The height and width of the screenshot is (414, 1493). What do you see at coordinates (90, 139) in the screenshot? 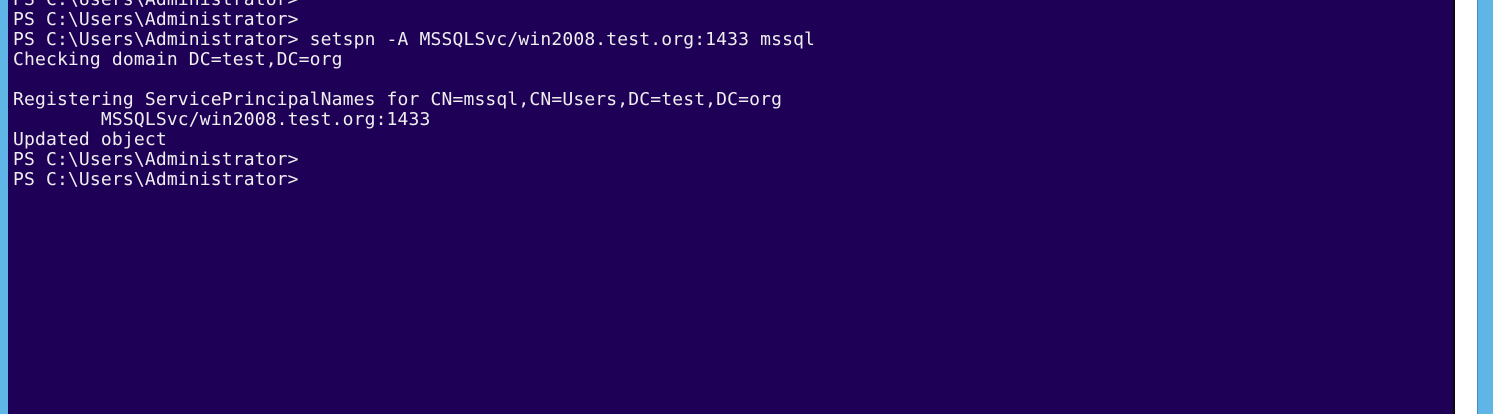
I see `console-line: Updated object` at bounding box center [90, 139].